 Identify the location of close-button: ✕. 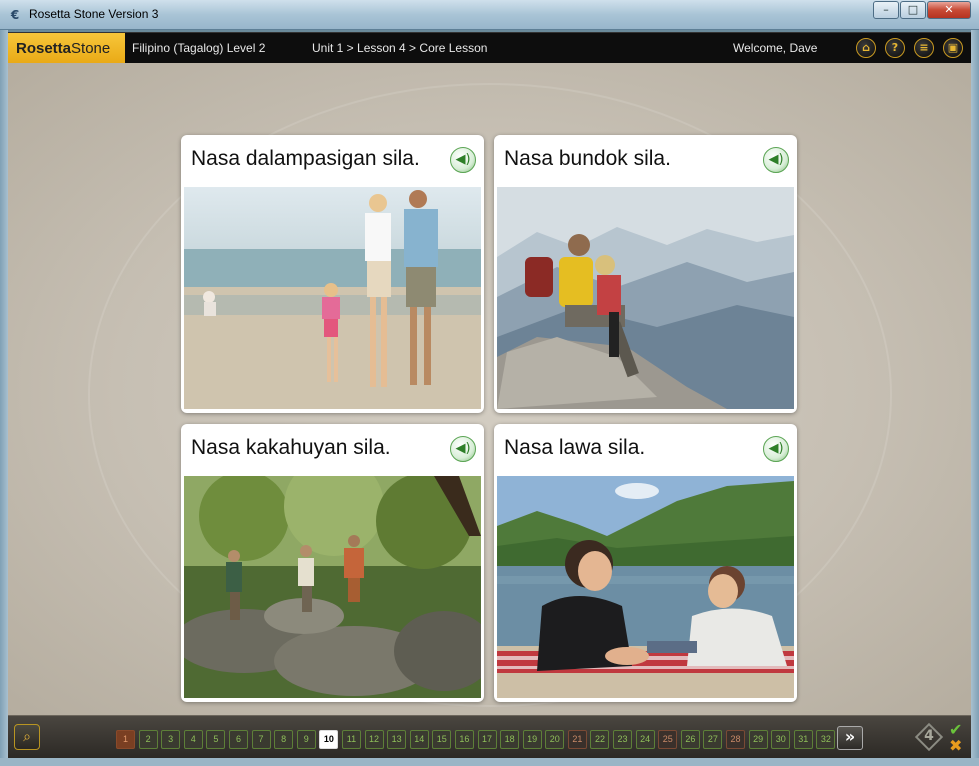
(949, 10).